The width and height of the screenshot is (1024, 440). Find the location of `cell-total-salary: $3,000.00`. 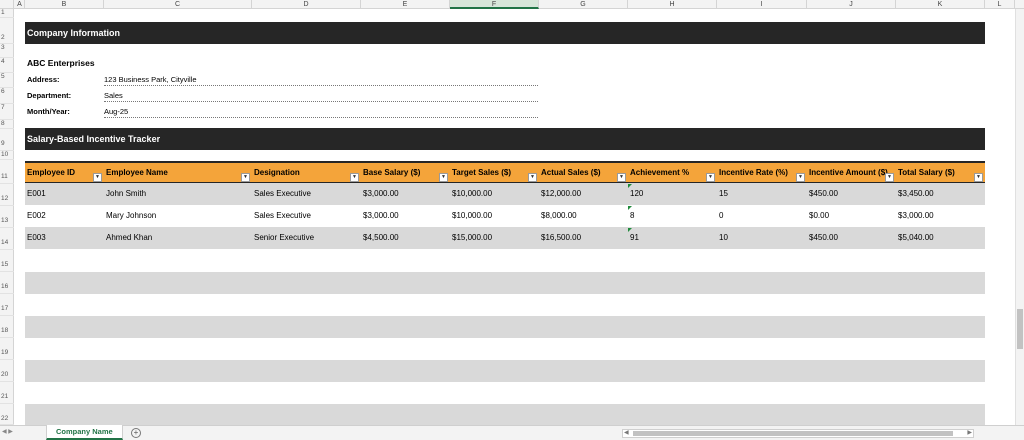

cell-total-salary: $3,000.00 is located at coordinates (915, 216).